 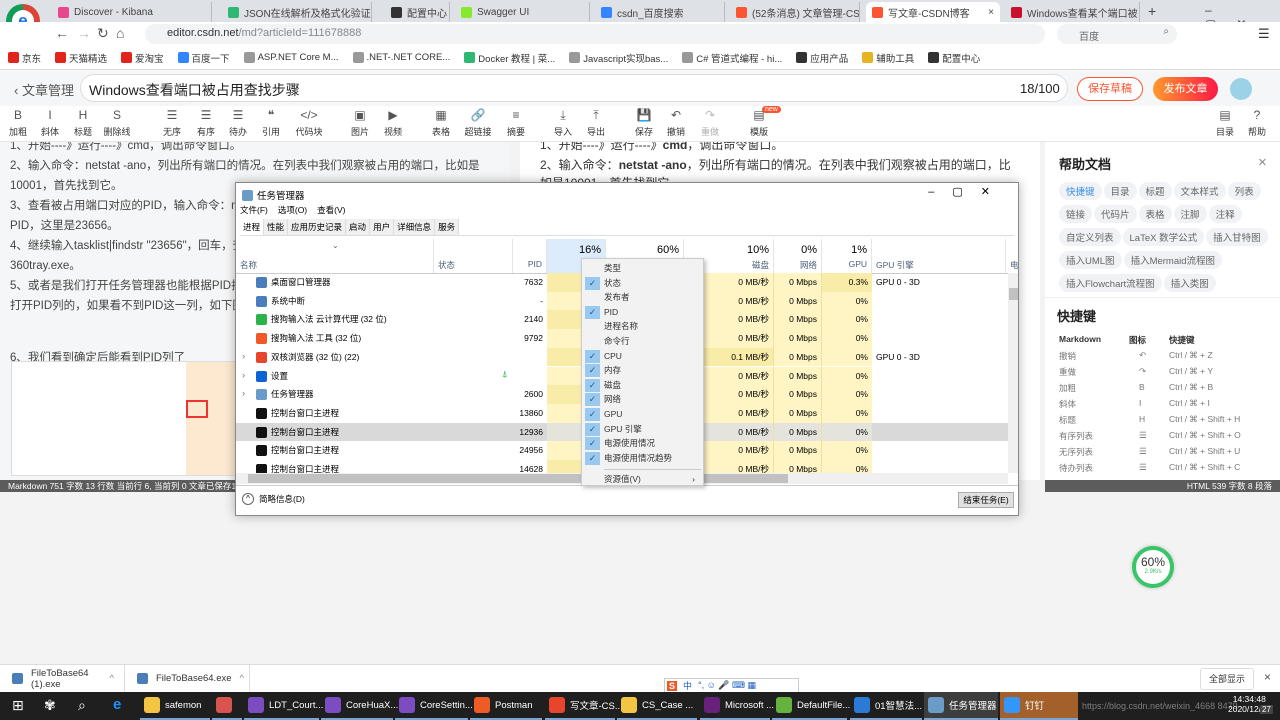 What do you see at coordinates (642, 341) in the screenshot?
I see `menu-item-命令行: 命令行` at bounding box center [642, 341].